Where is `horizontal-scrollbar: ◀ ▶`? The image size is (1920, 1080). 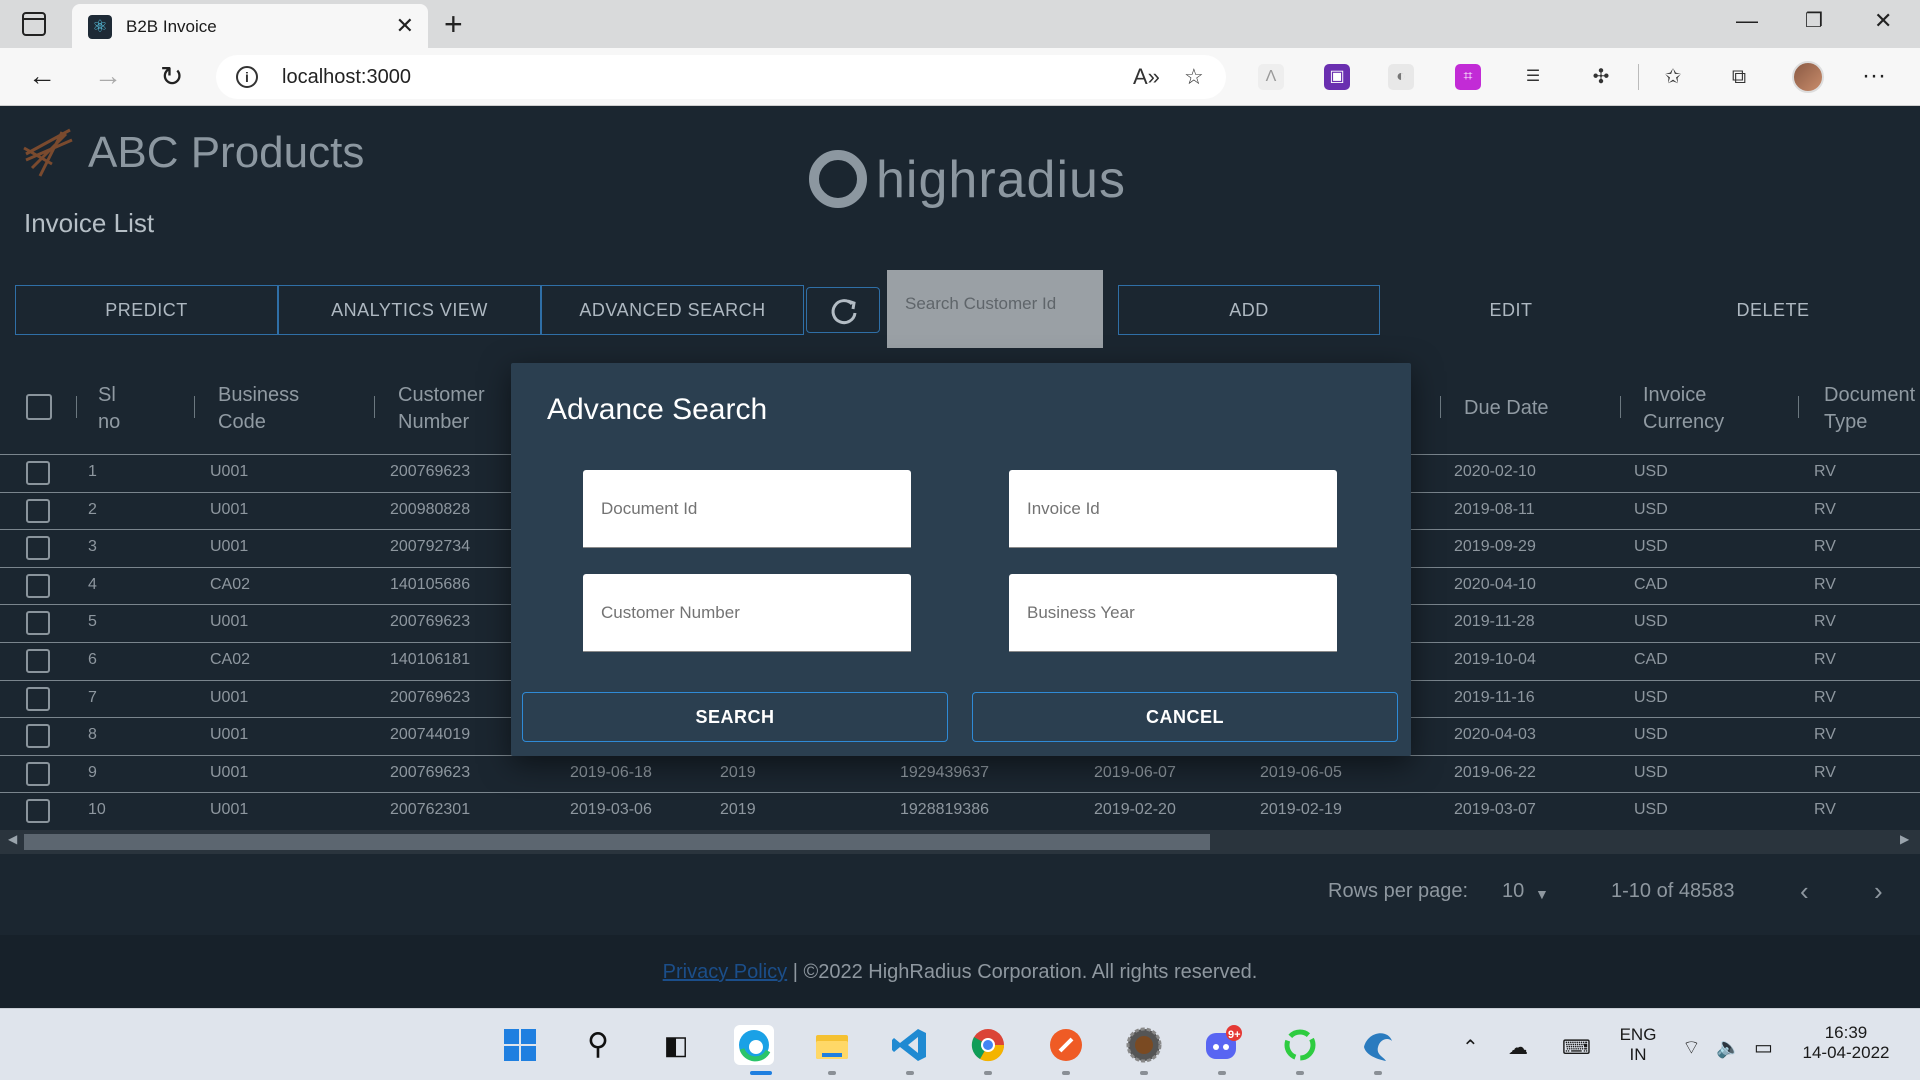
horizontal-scrollbar: ◀ ▶ is located at coordinates (960, 842).